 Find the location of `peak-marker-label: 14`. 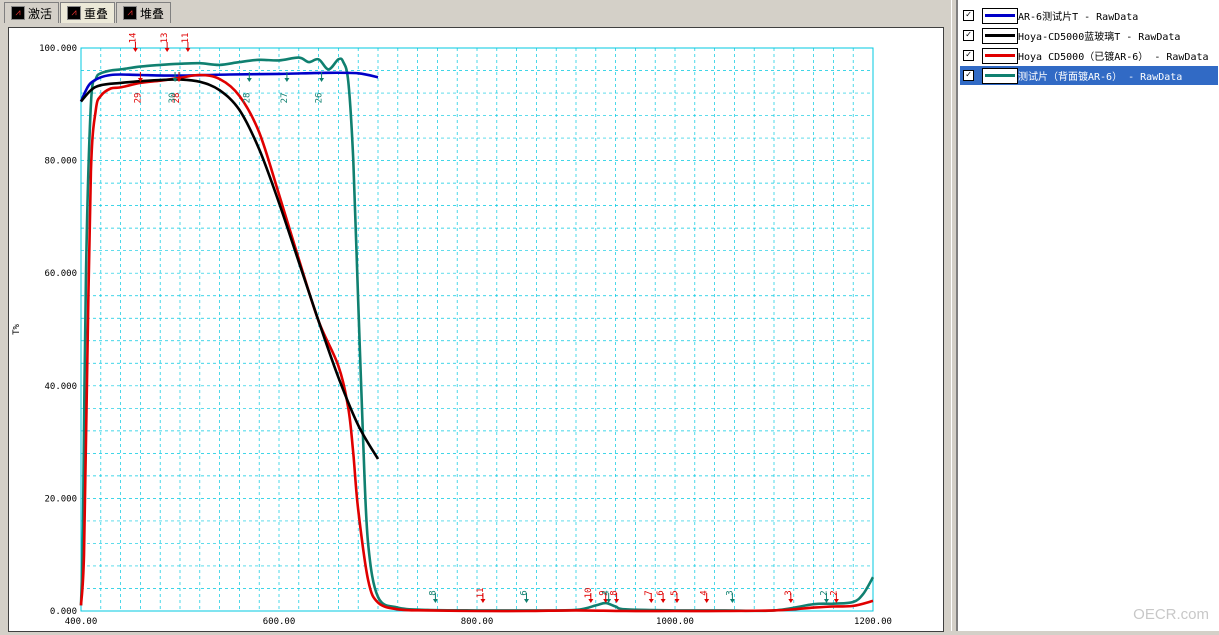

peak-marker-label: 14 is located at coordinates (133, 38).